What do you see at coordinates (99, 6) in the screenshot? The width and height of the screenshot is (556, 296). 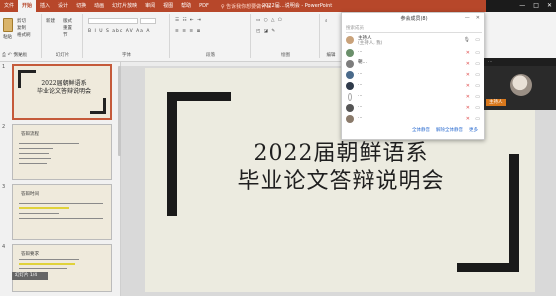 I see `tab-animations: 动画` at bounding box center [99, 6].